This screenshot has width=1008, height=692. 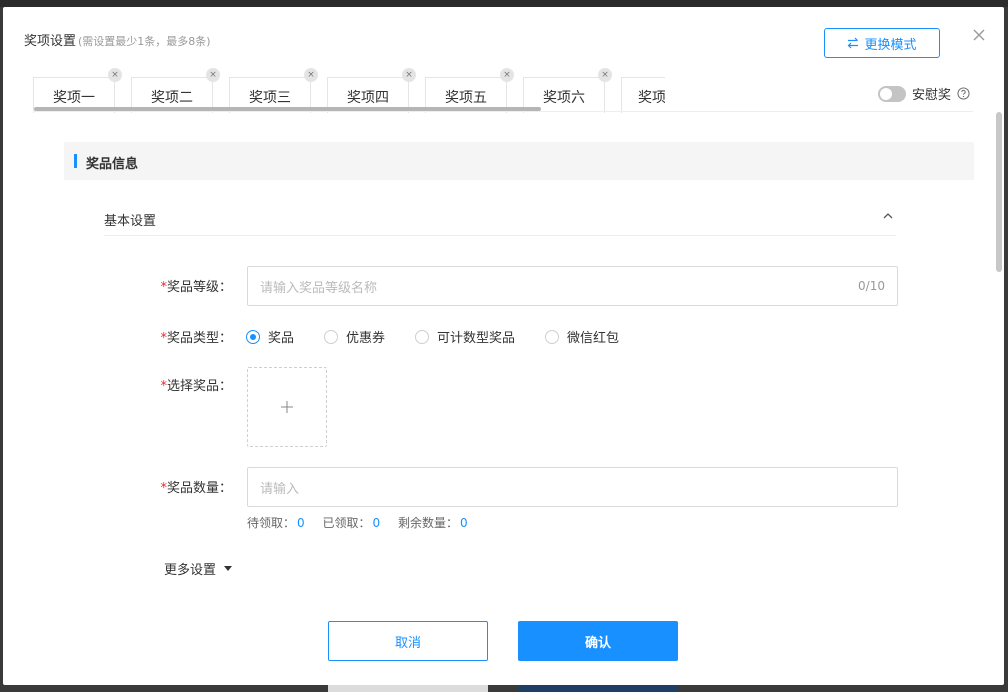 I want to click on prize-level-input: 请输入奖品等级名称 0/10, so click(x=572, y=286).